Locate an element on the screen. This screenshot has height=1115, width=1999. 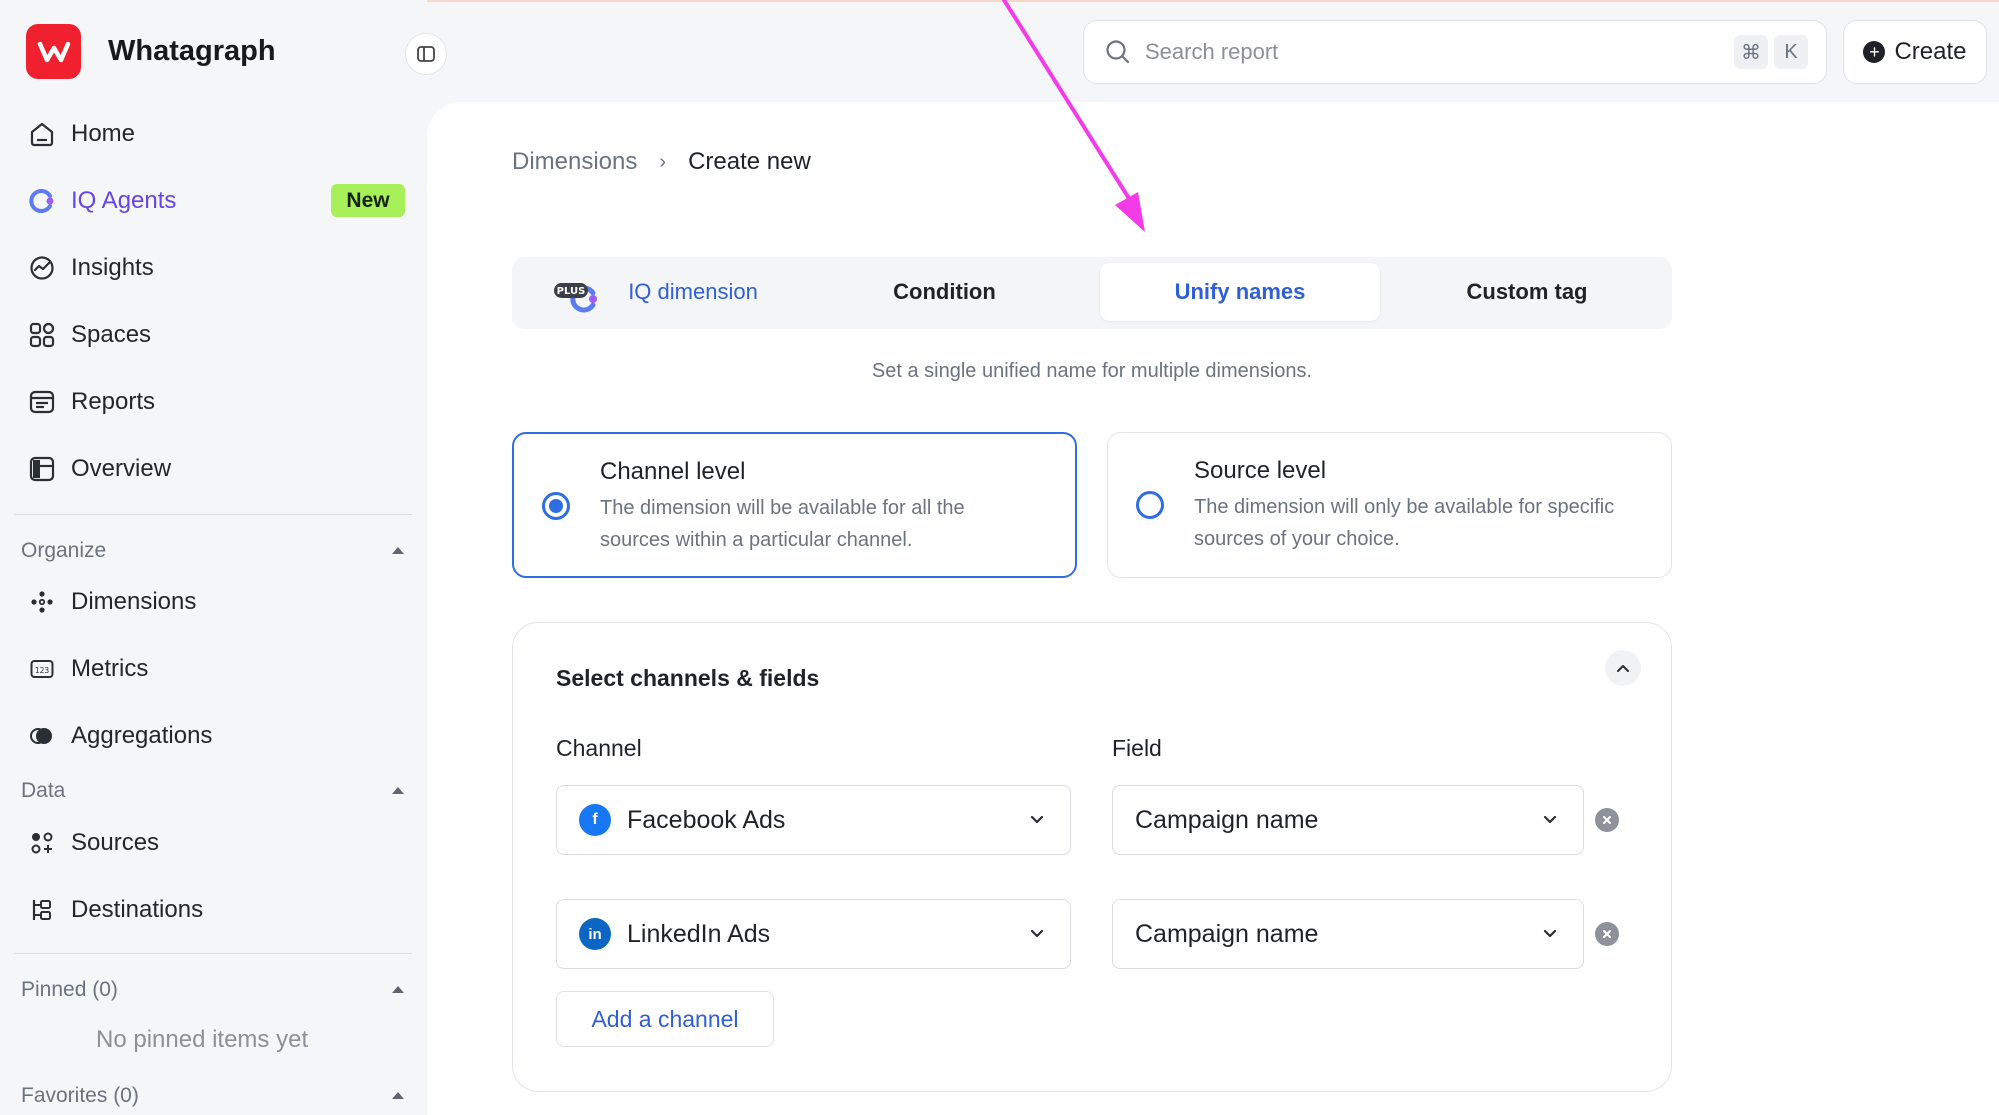
sidebar-item-label: Home is located at coordinates (103, 133).